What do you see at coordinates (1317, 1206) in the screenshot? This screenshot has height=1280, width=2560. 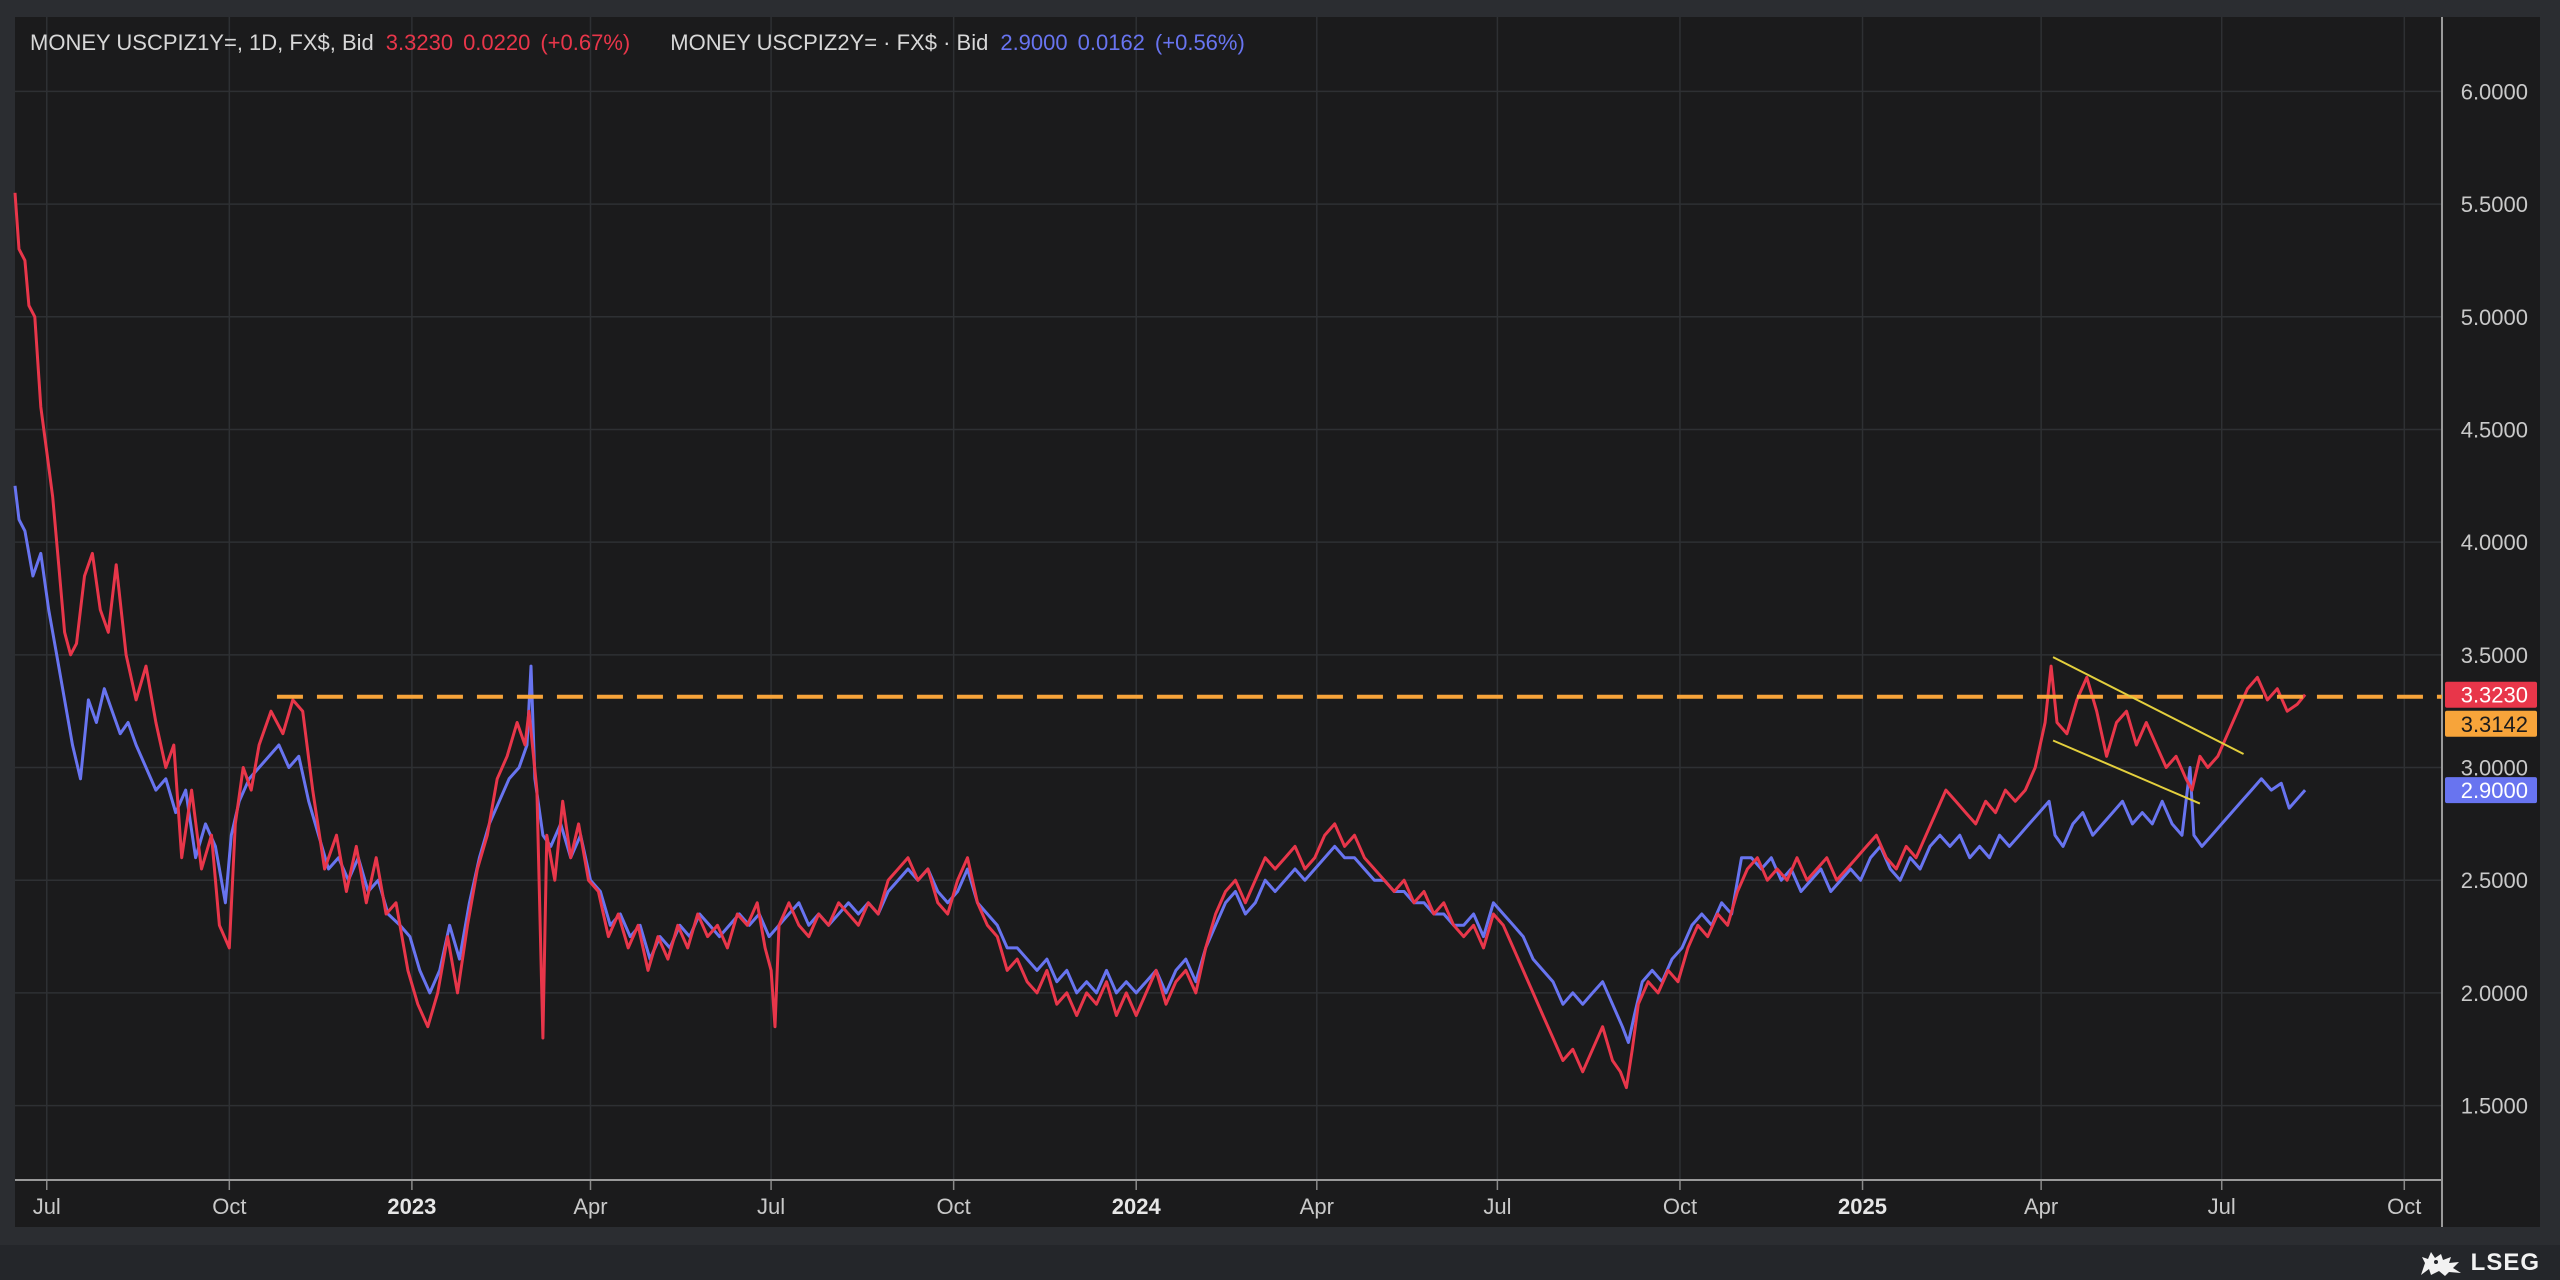 I see `x-tick-label-7: Apr` at bounding box center [1317, 1206].